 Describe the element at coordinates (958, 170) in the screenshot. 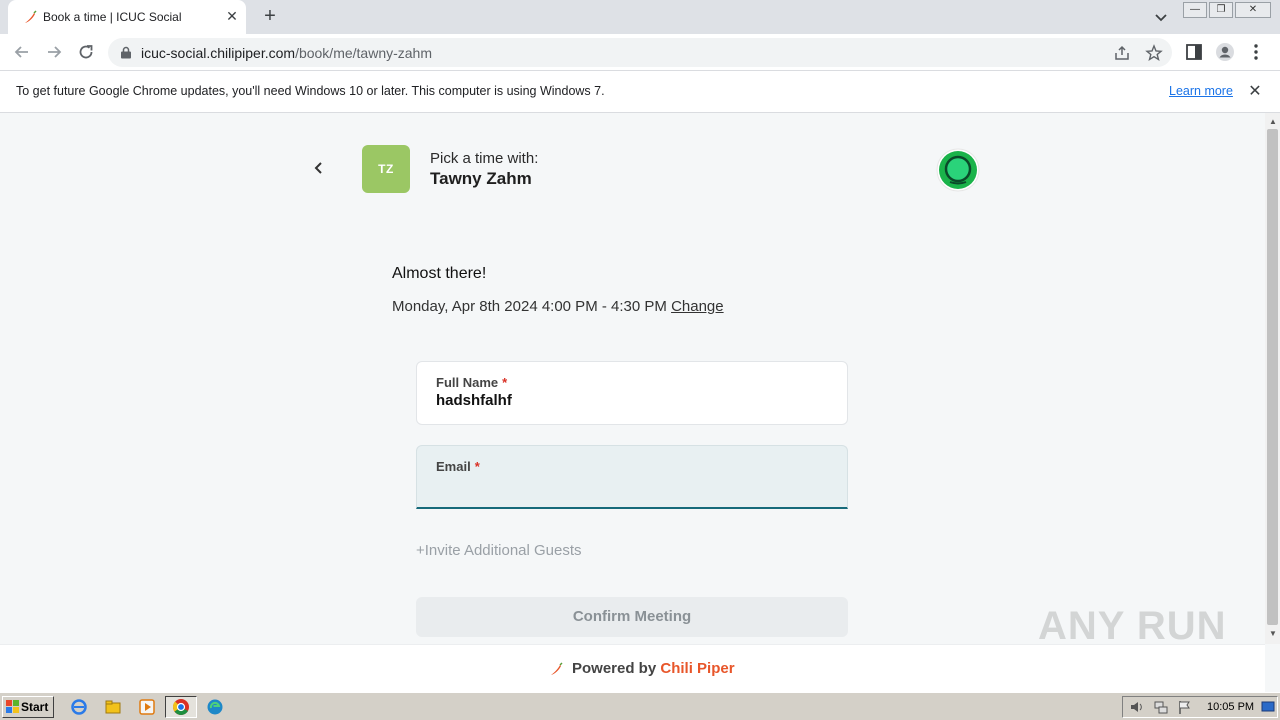

I see `company-logo-icon` at that location.